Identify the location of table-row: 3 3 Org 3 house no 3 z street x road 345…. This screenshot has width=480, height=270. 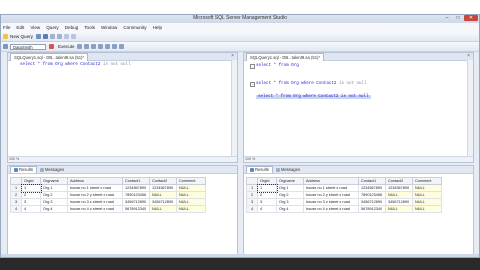
(344, 202).